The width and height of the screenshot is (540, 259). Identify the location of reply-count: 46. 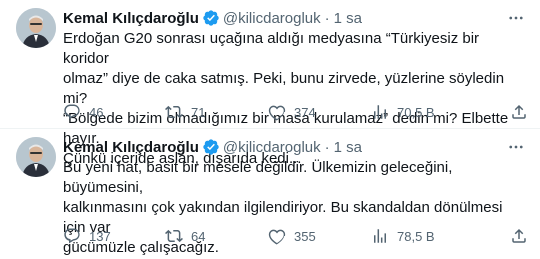
(96, 112).